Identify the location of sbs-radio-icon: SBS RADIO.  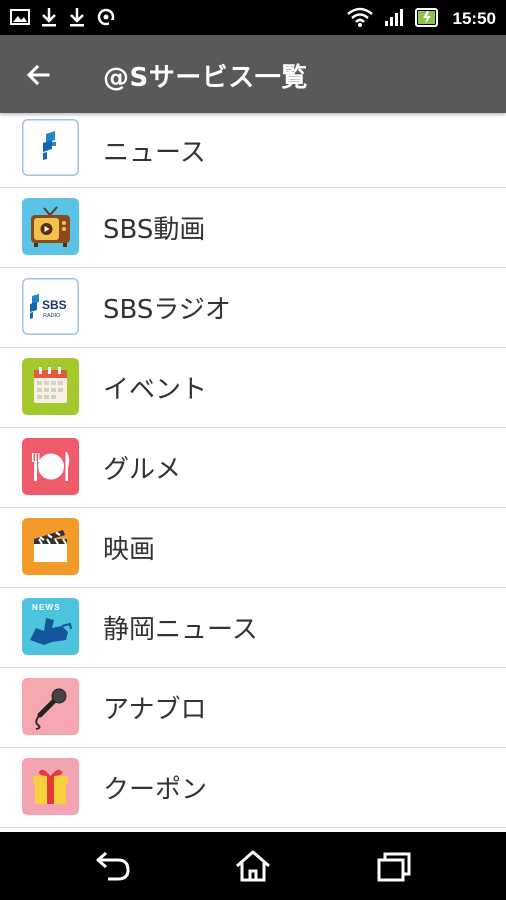
(50, 306).